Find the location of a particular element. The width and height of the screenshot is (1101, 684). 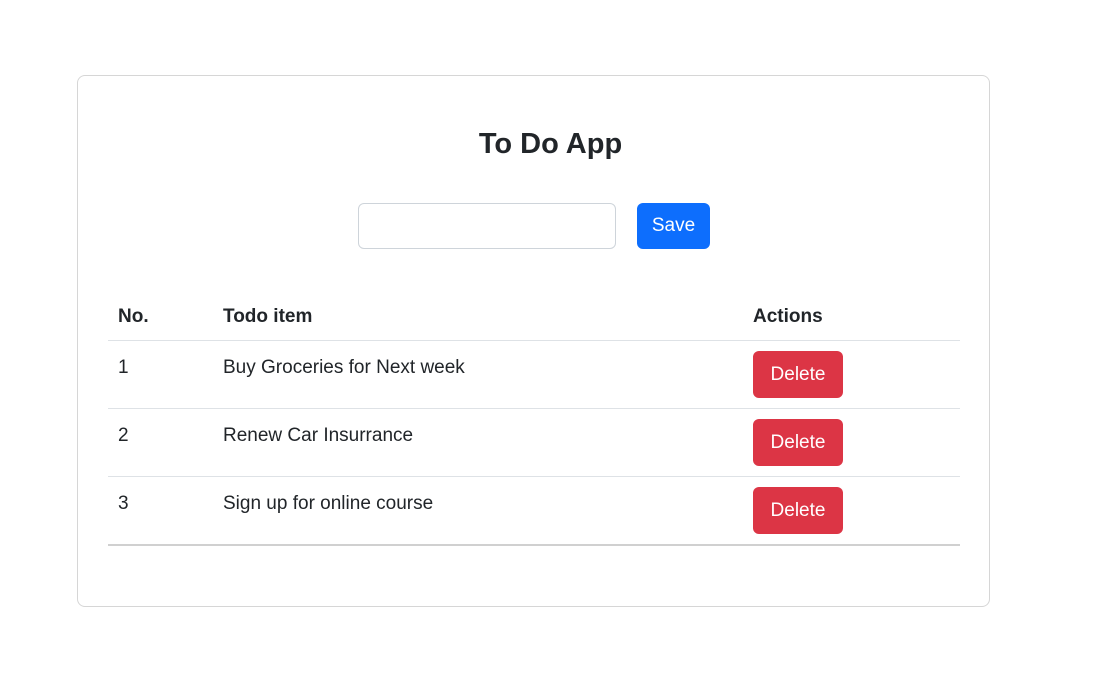

table-row: 2 Renew Car Insurrance Delete is located at coordinates (534, 442).